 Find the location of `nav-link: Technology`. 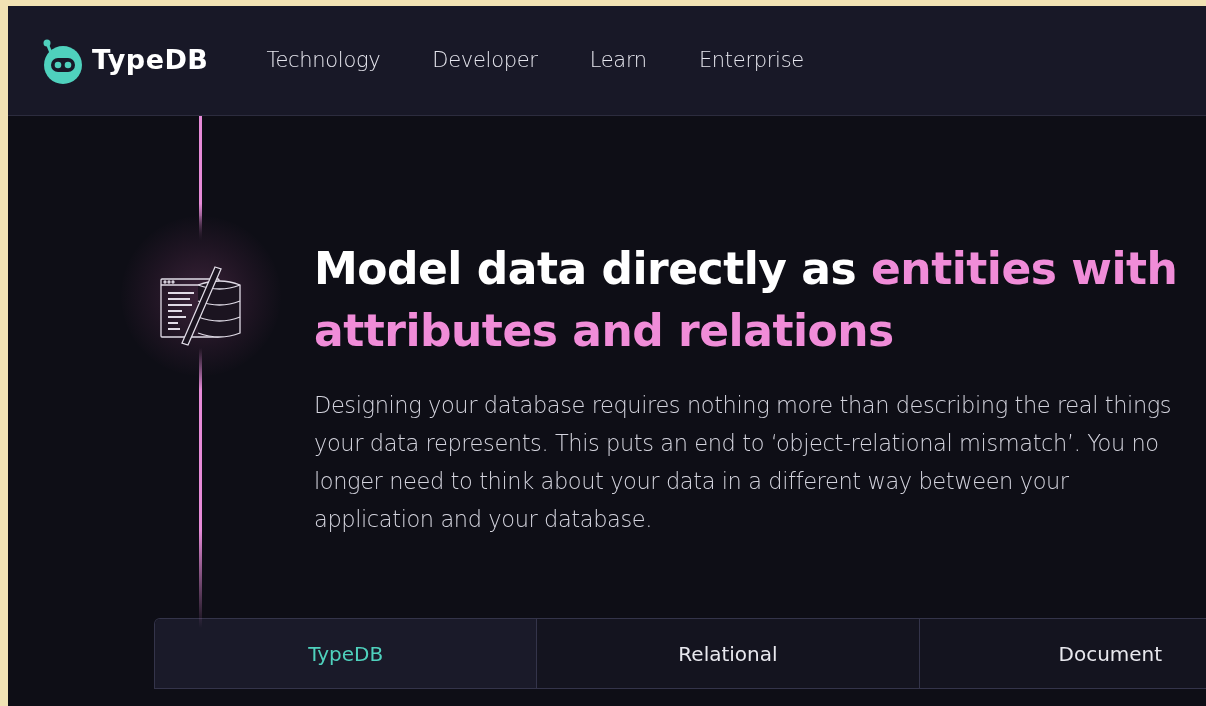

nav-link: Technology is located at coordinates (323, 60).